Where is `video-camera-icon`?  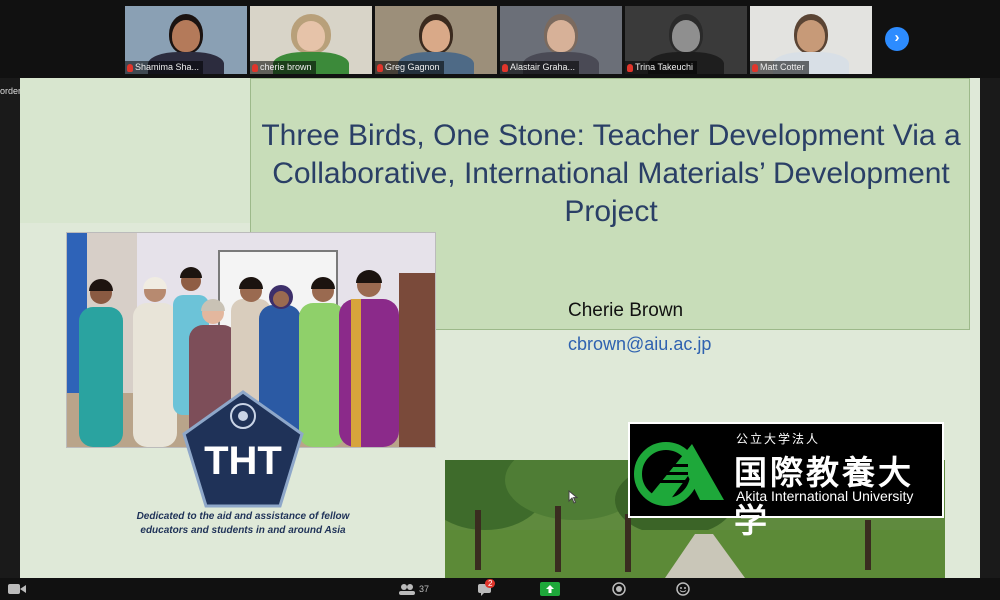 video-camera-icon is located at coordinates (17, 589).